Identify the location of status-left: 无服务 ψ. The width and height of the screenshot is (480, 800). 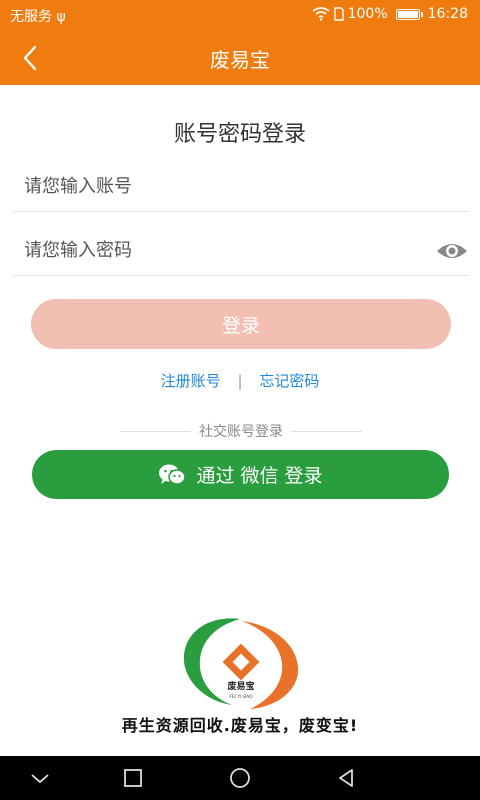
(38, 16).